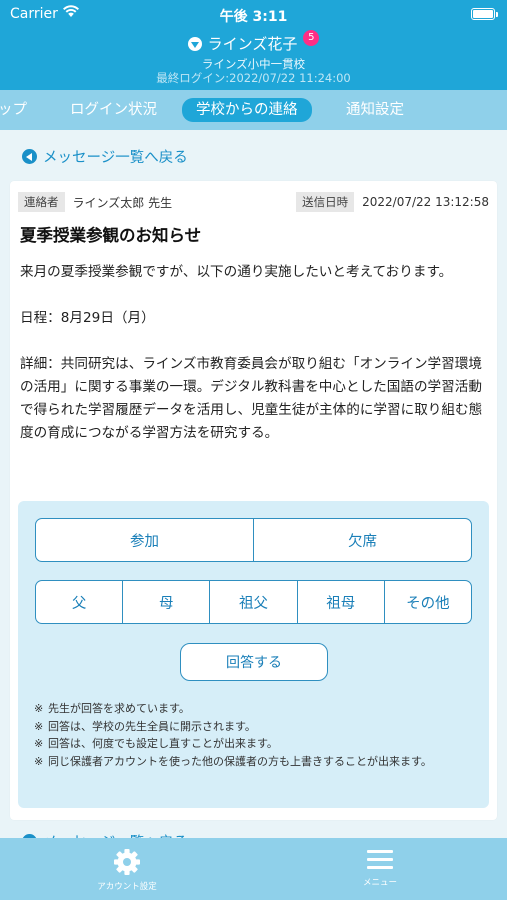 The width and height of the screenshot is (507, 900). I want to click on status-bar: Carrier 午後 3:11, so click(253, 14).